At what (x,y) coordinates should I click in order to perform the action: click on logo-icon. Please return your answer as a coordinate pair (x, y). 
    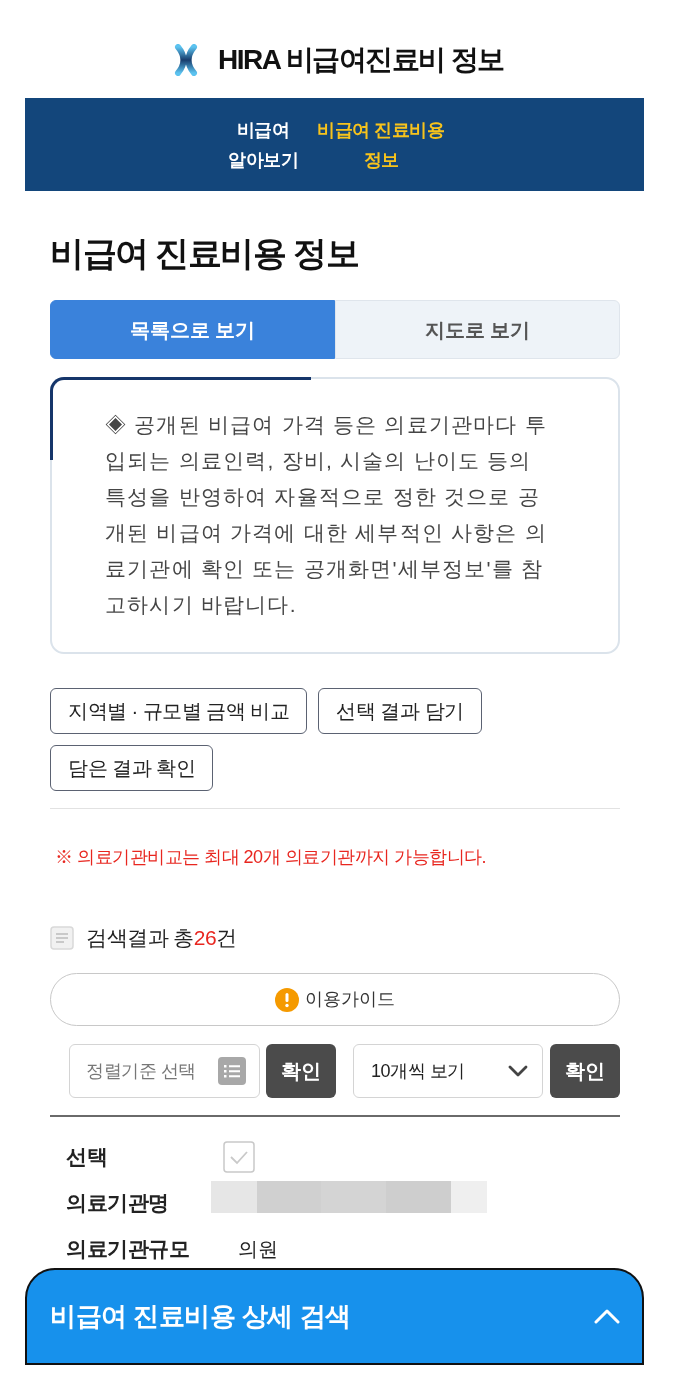
    Looking at the image, I should click on (186, 60).